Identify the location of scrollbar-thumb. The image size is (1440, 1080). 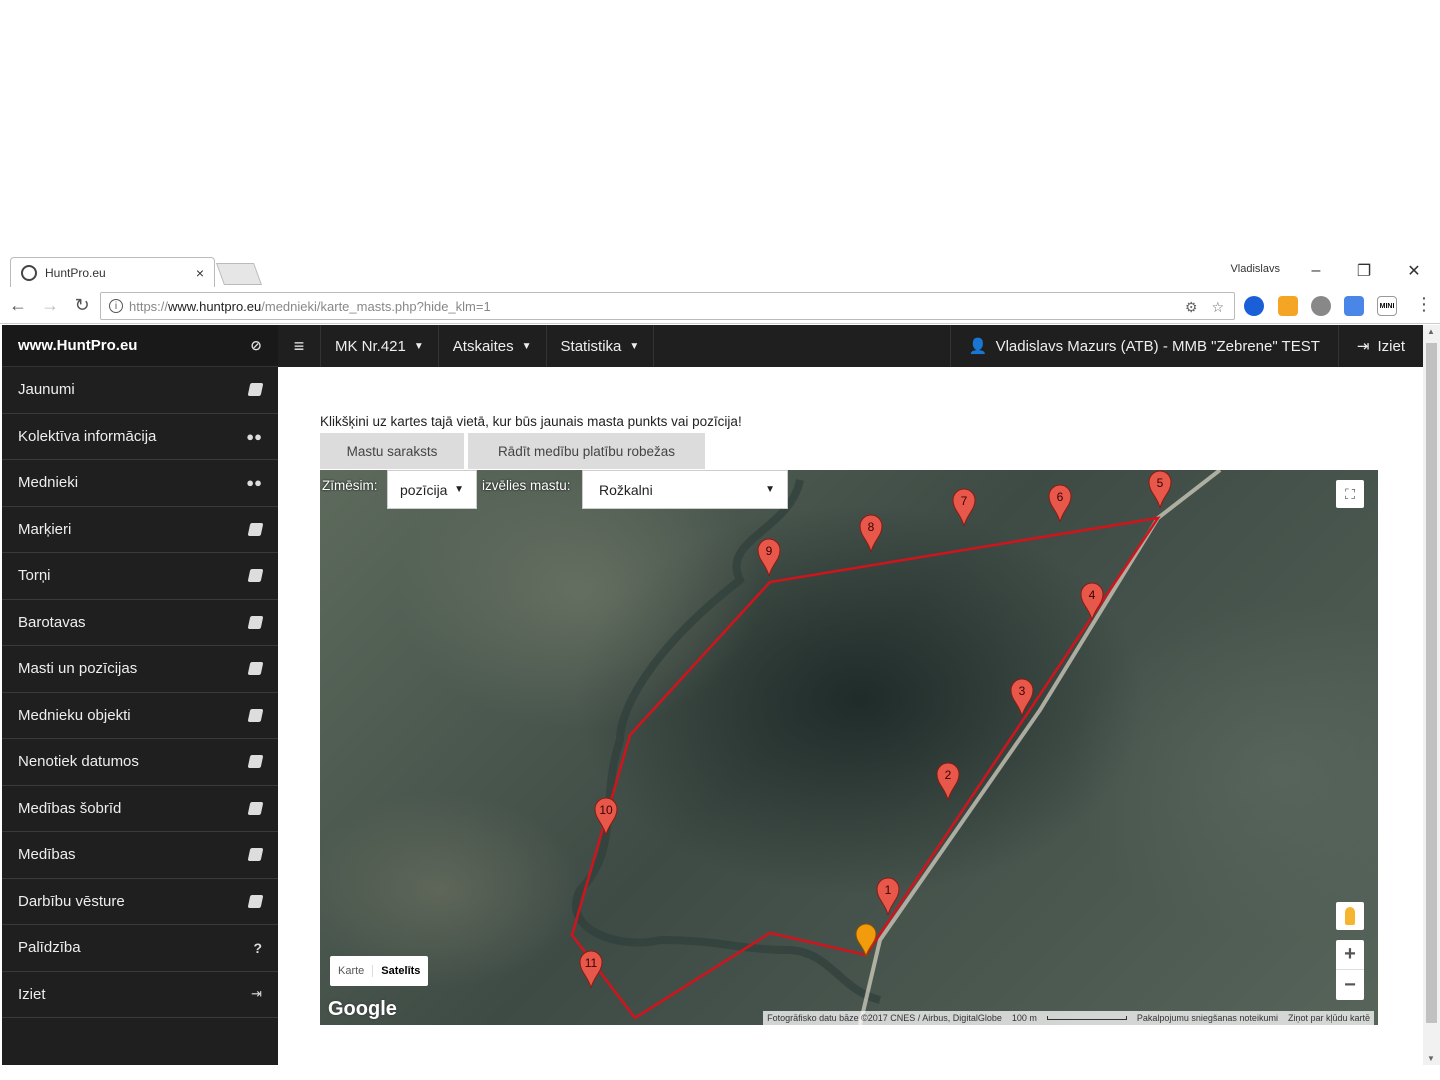
(1431, 683).